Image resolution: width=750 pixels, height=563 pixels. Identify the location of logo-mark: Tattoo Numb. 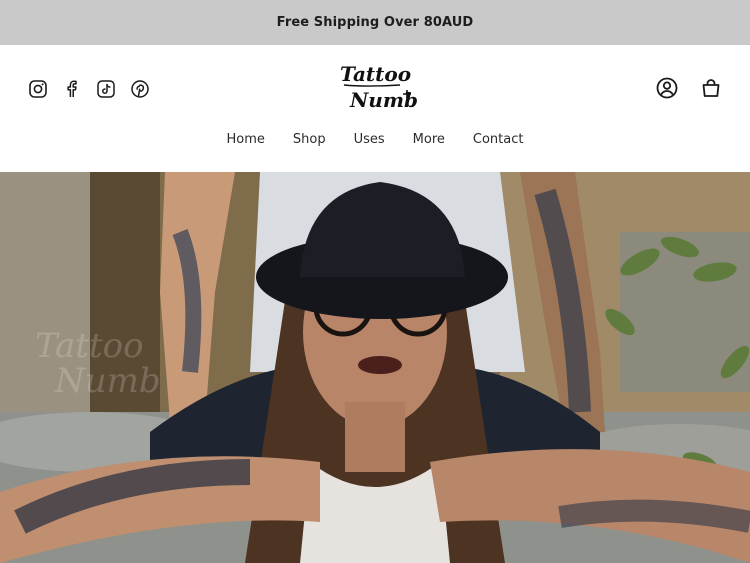
(379, 87).